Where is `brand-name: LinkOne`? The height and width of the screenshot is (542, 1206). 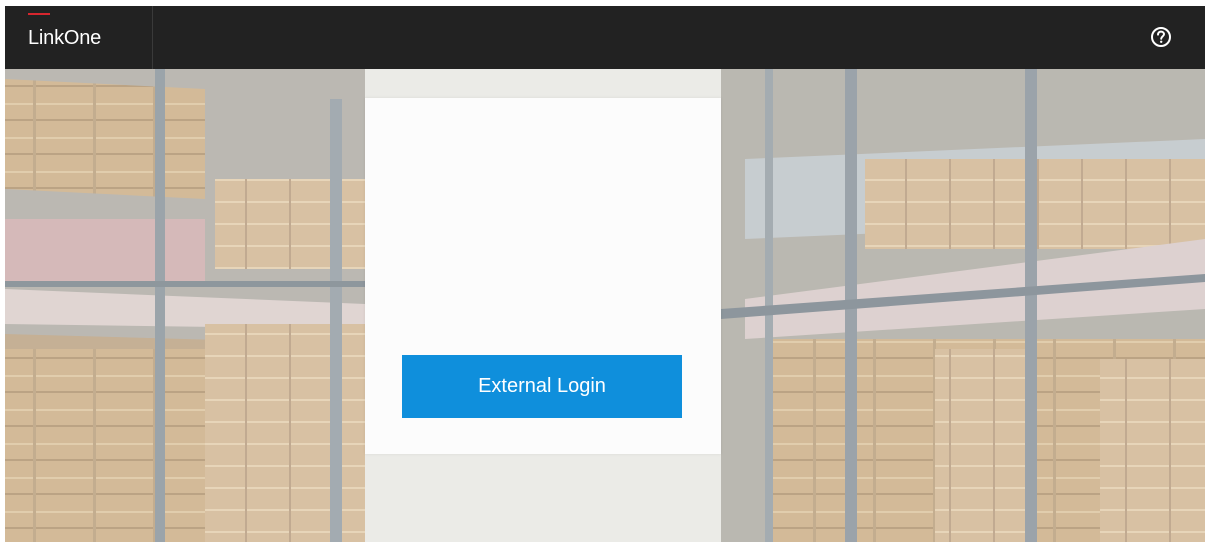
brand-name: LinkOne is located at coordinates (65, 38).